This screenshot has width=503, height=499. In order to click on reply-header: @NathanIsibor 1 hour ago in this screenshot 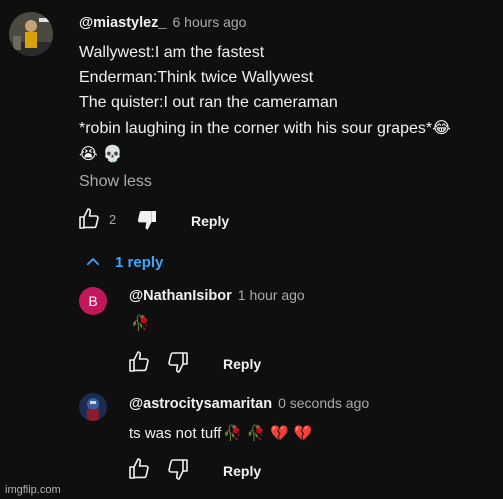, I will do `click(217, 296)`.